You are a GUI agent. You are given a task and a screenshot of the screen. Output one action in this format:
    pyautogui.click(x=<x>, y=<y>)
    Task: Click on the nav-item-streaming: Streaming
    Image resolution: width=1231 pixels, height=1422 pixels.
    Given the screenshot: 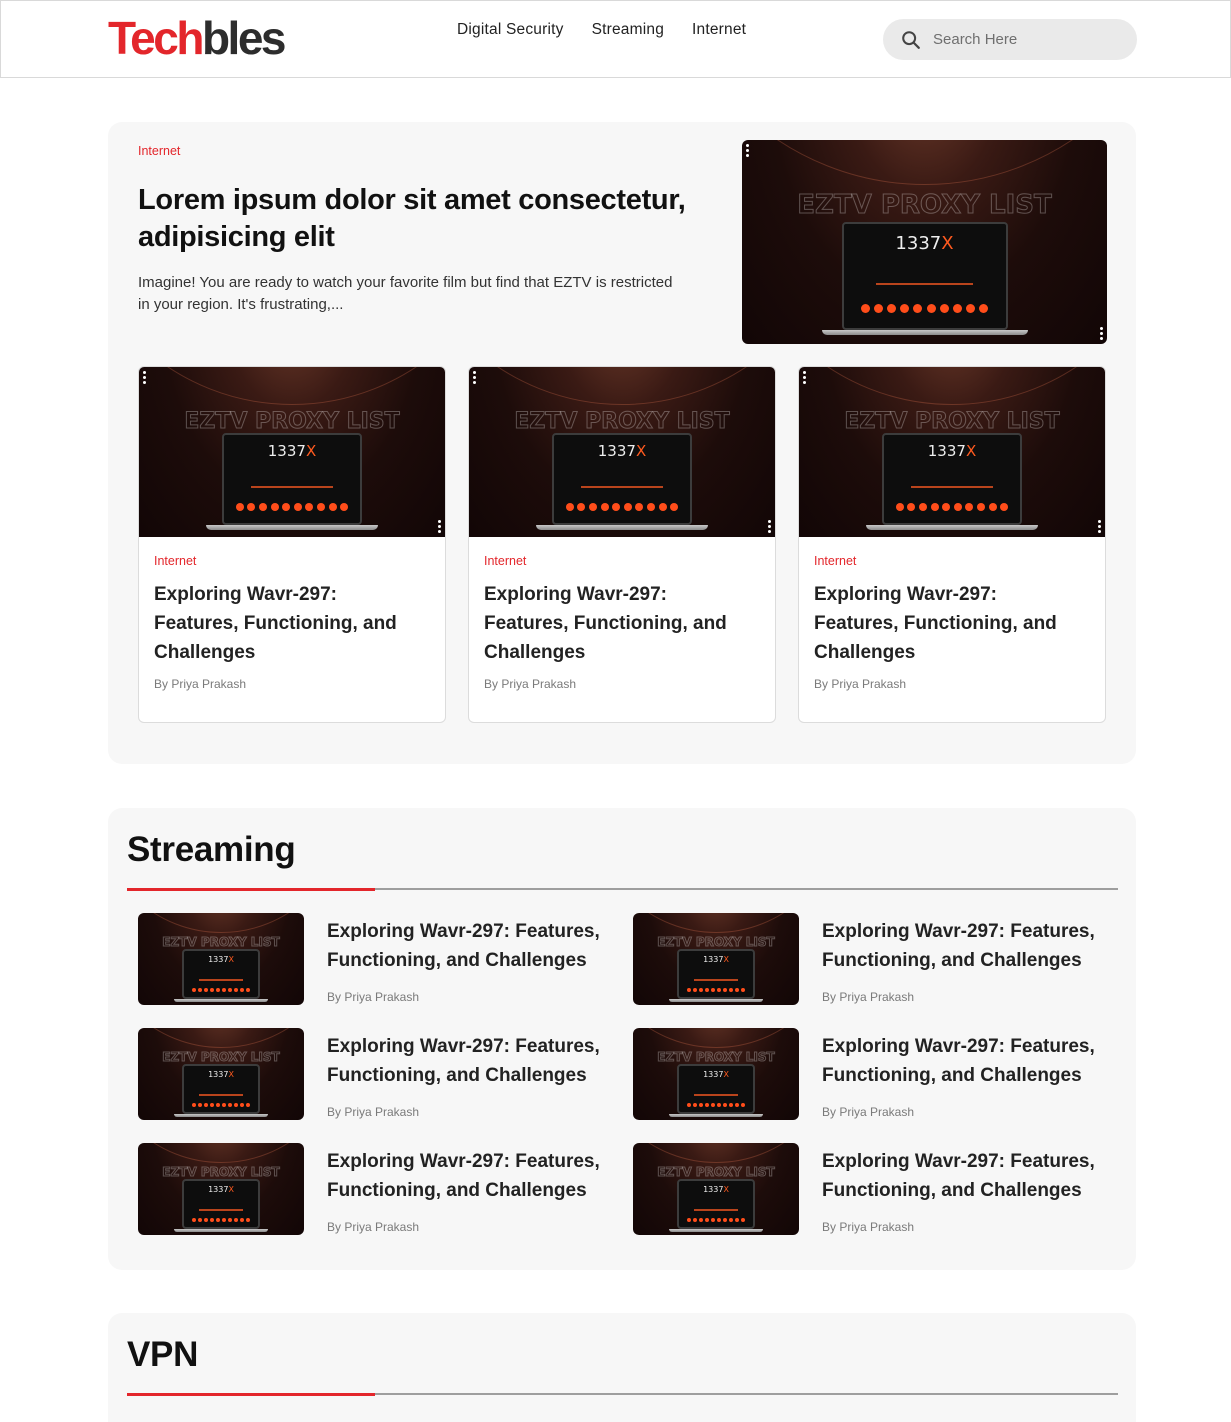 What is the action you would take?
    pyautogui.click(x=628, y=30)
    